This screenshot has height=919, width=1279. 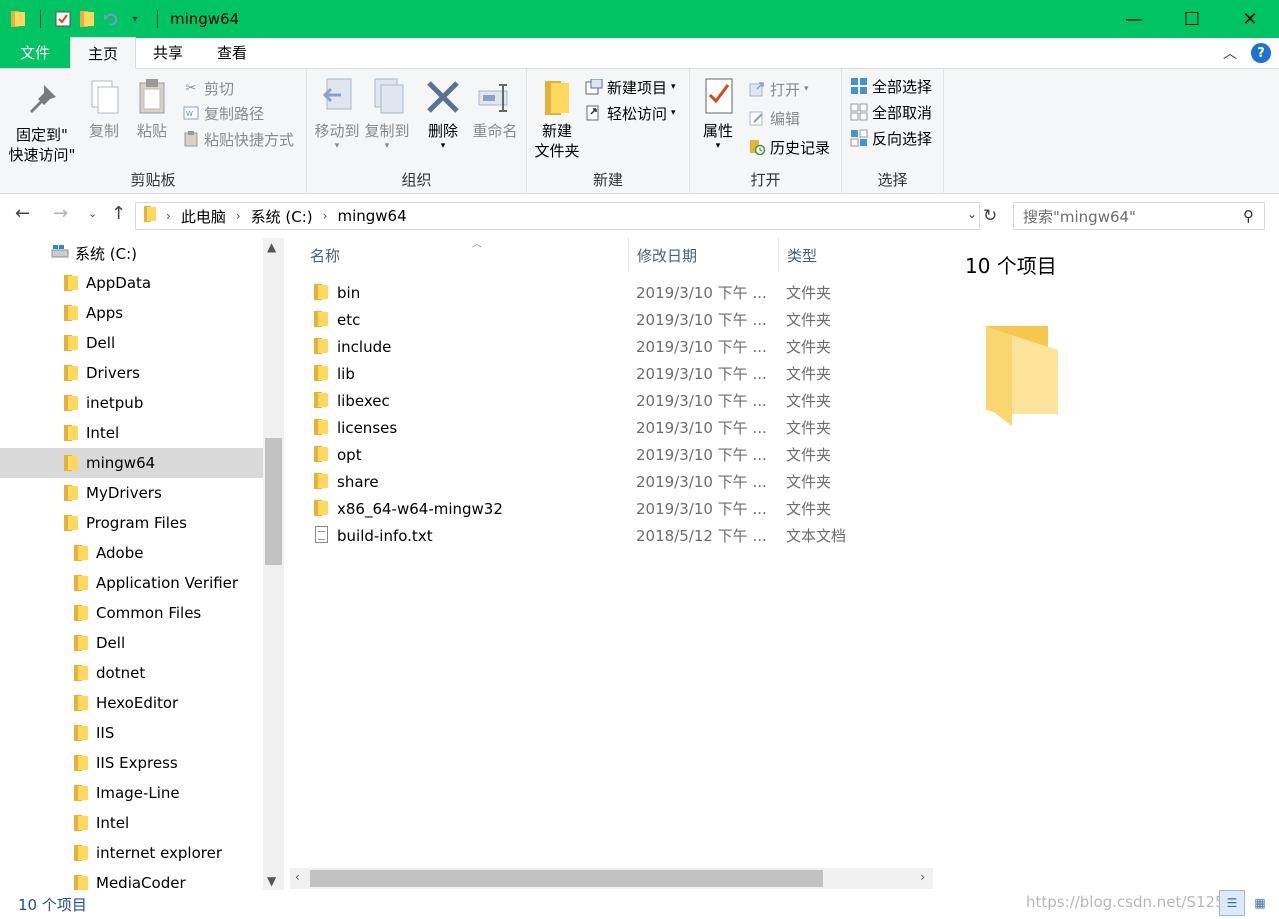 I want to click on file-list-horizontal-scrollbar: ‹ ›, so click(x=611, y=878).